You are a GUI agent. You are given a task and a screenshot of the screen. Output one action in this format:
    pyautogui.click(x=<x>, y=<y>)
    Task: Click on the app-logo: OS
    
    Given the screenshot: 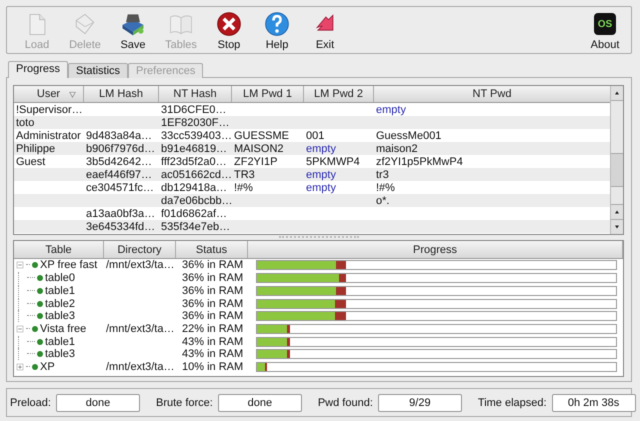 What is the action you would take?
    pyautogui.click(x=605, y=24)
    